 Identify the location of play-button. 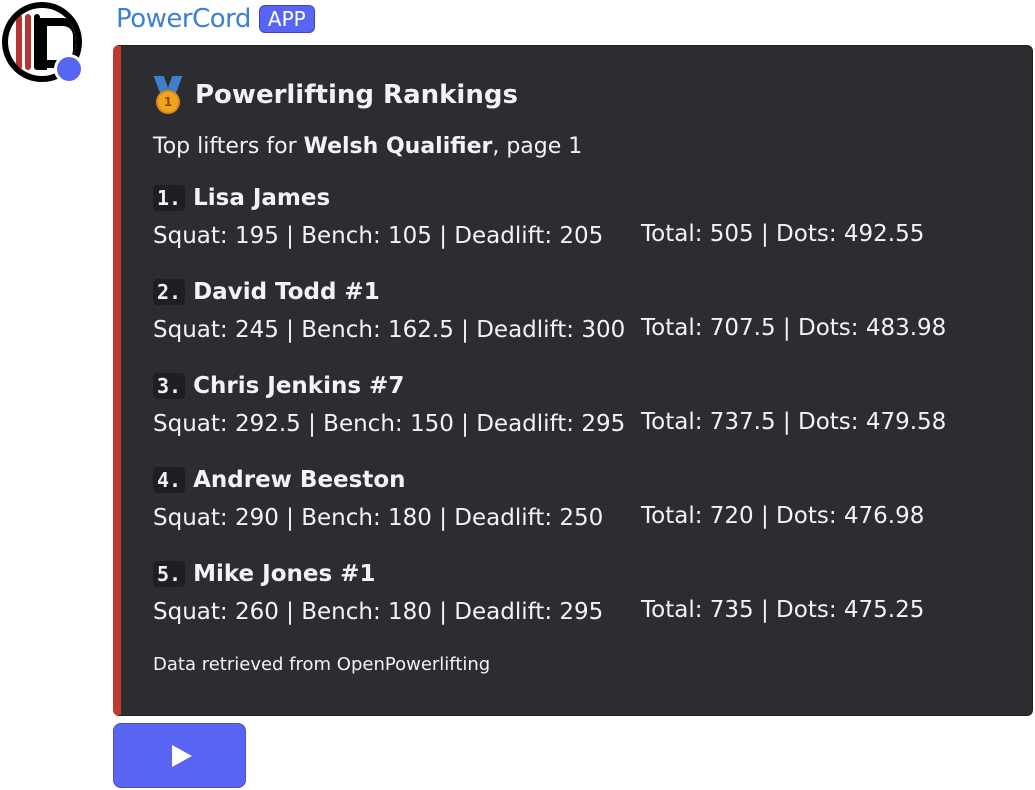
(179, 755).